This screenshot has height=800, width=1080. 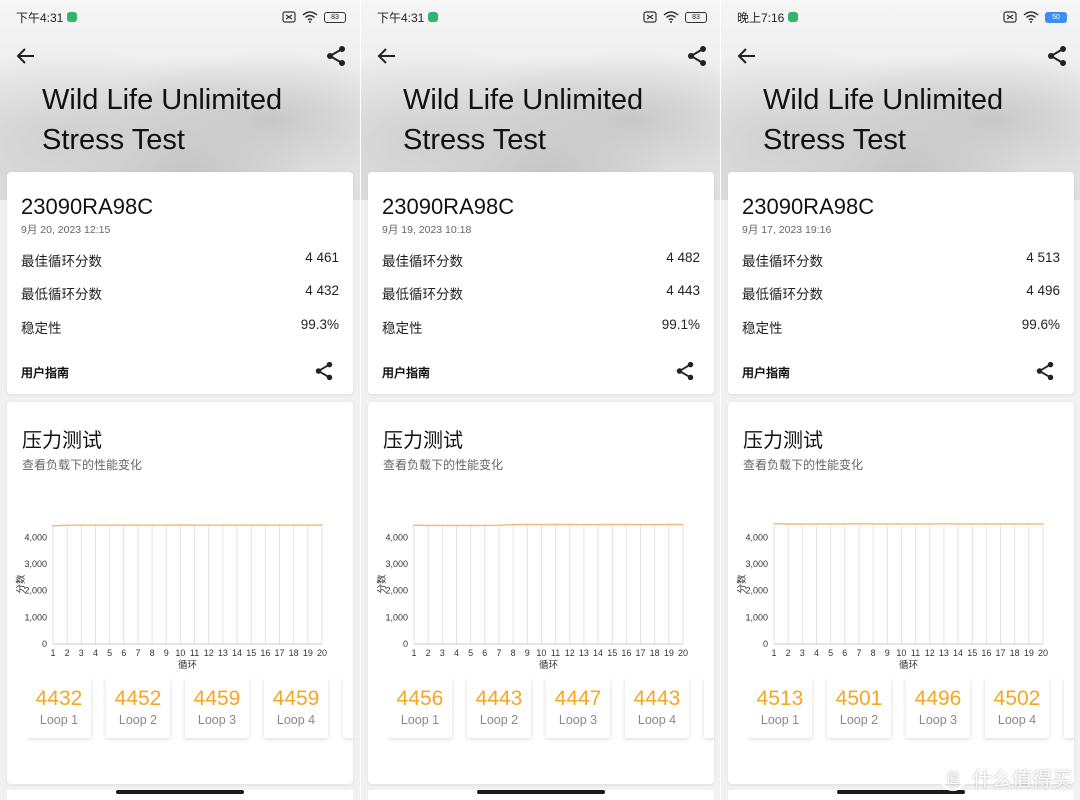 I want to click on x-tick-label: 4, so click(x=95, y=653).